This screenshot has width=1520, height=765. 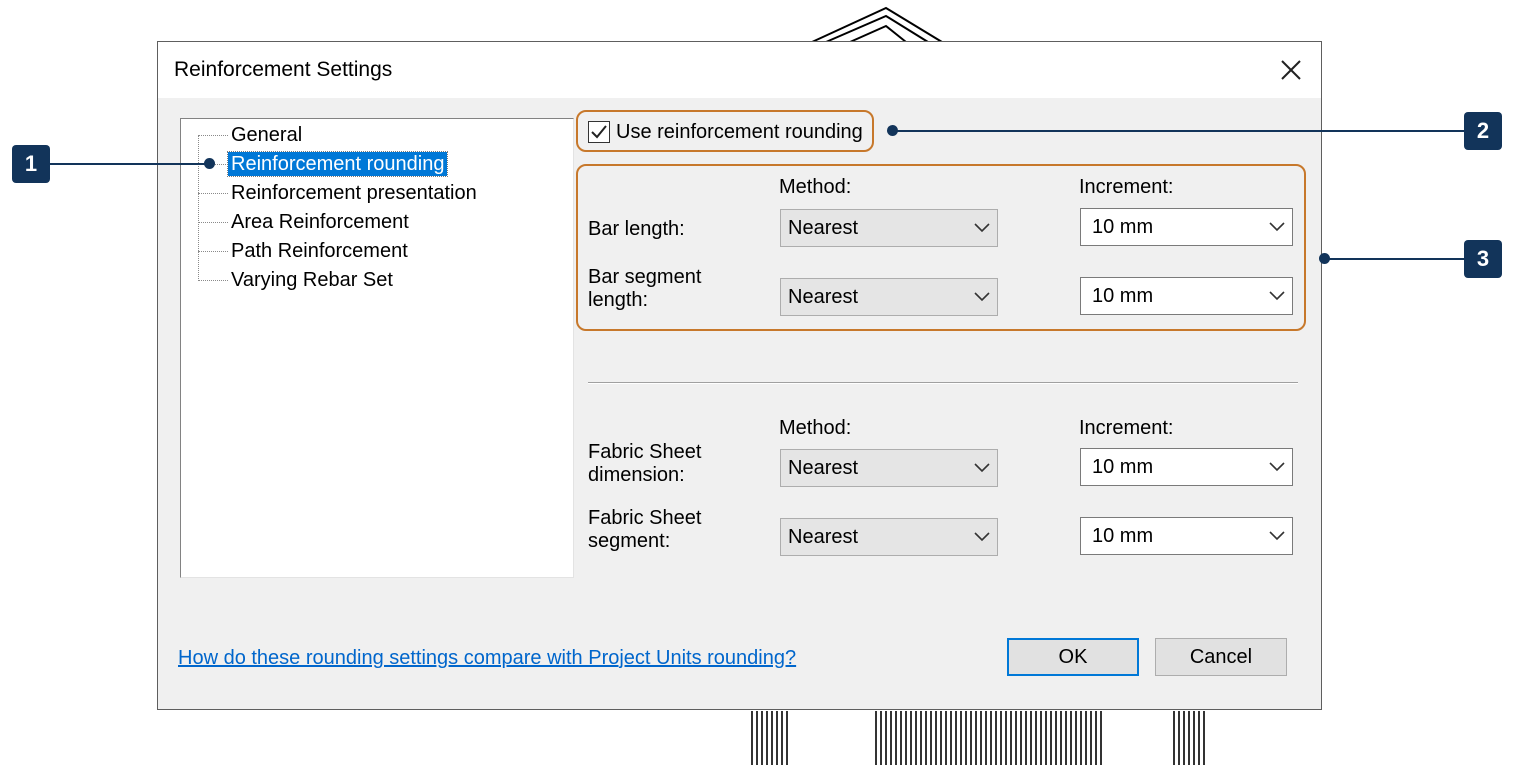 What do you see at coordinates (941, 247) in the screenshot?
I see `highlight-box-bar-settings` at bounding box center [941, 247].